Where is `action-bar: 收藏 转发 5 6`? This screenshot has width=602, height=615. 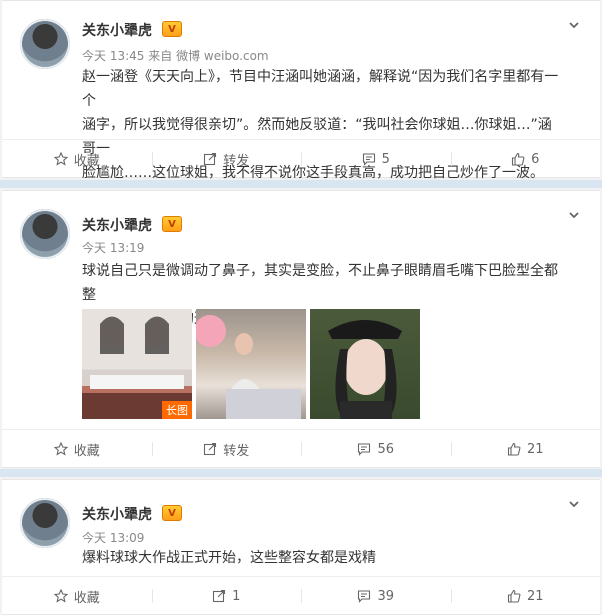
action-bar: 收藏 转发 5 6 is located at coordinates (301, 158).